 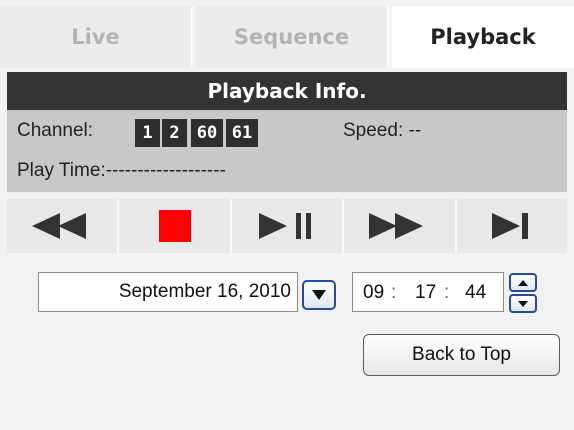 What do you see at coordinates (55, 130) in the screenshot?
I see `channel-label: Channel:` at bounding box center [55, 130].